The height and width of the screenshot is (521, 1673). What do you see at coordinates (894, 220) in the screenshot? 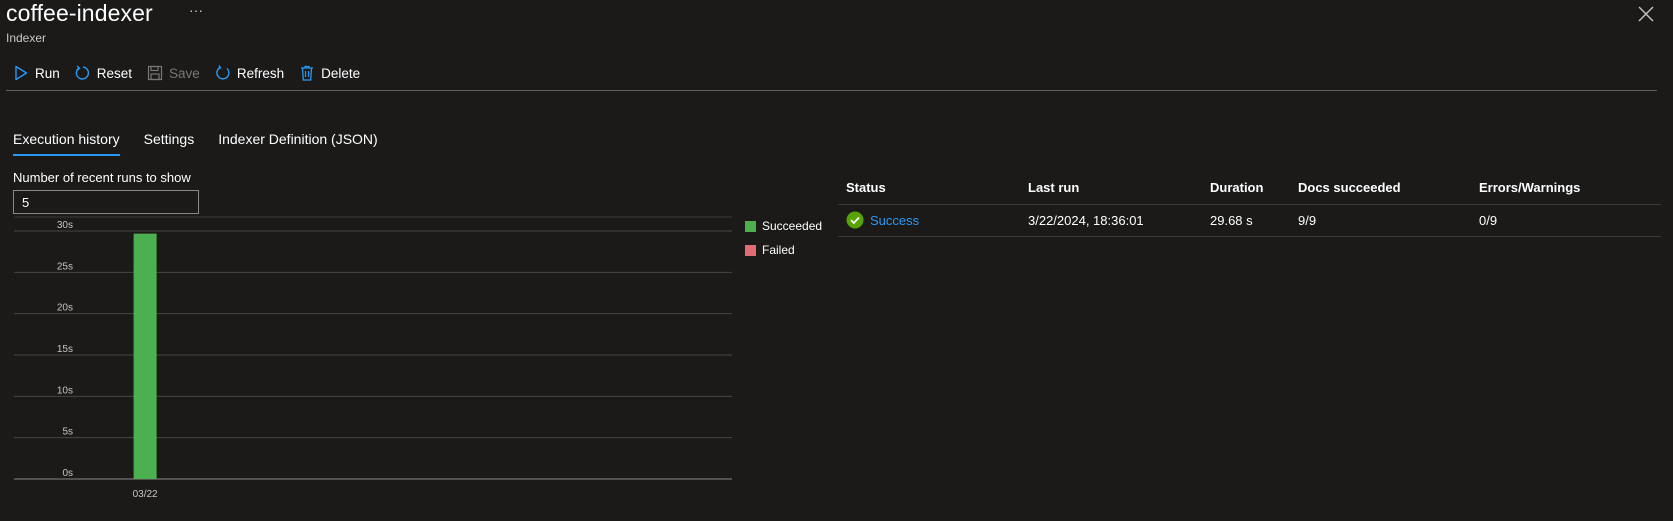
I see `status-link: Success` at bounding box center [894, 220].